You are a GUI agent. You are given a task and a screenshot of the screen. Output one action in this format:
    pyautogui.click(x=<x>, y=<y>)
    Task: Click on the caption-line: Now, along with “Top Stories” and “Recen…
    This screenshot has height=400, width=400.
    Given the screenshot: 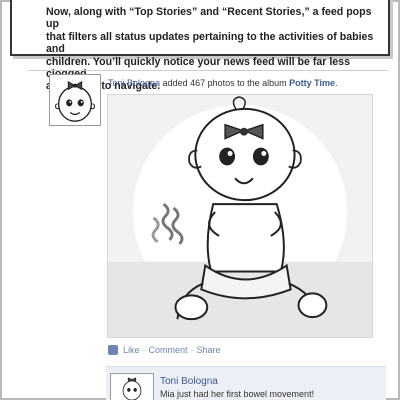 What is the action you would take?
    pyautogui.click(x=209, y=18)
    